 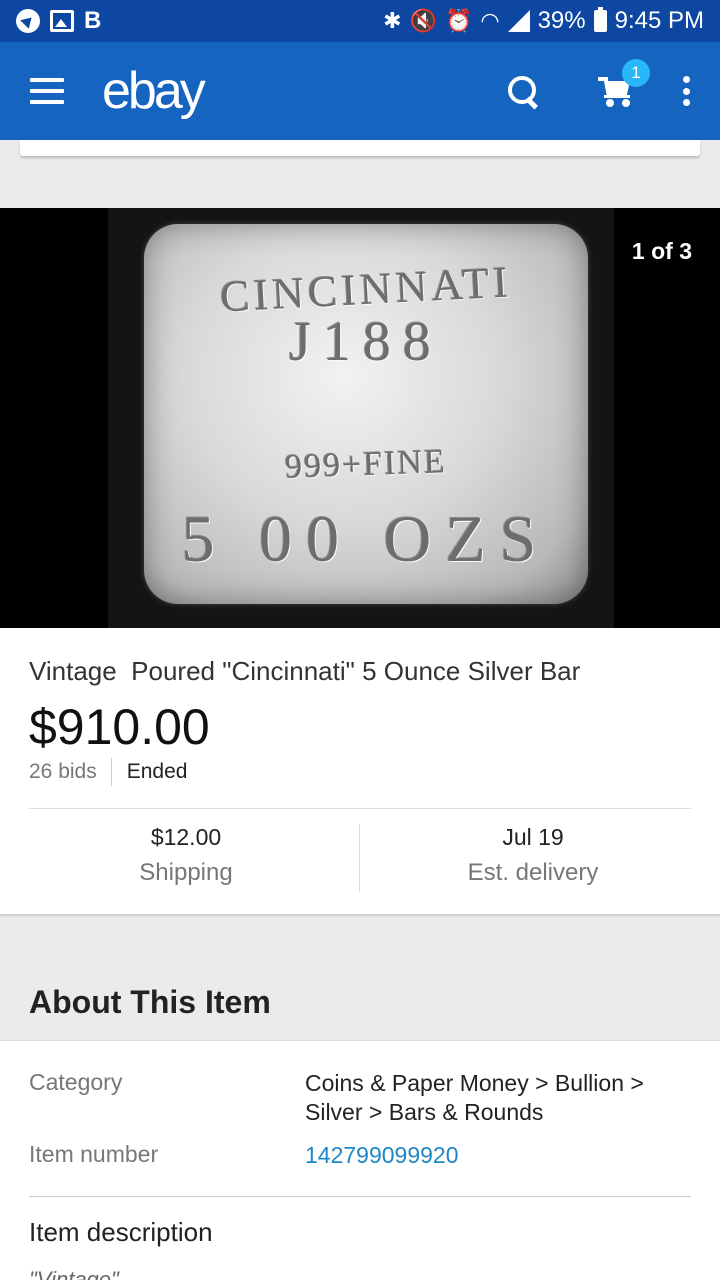 What do you see at coordinates (366, 464) in the screenshot?
I see `engraving-line: 999+FINE` at bounding box center [366, 464].